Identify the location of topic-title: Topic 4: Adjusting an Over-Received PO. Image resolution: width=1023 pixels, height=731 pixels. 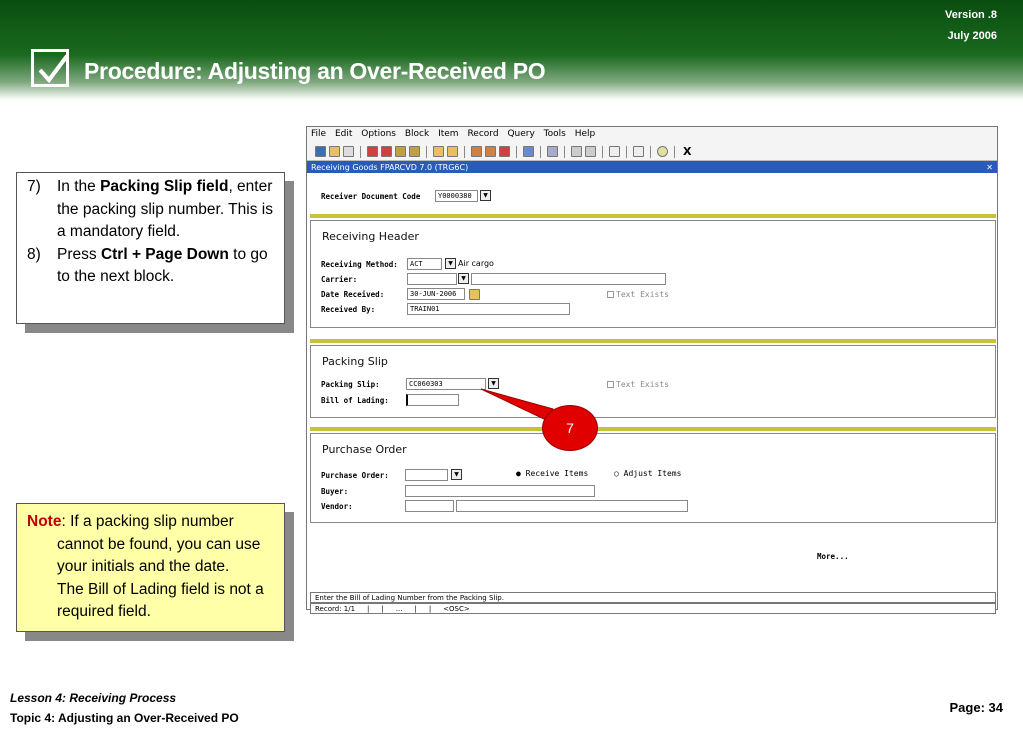
(124, 718).